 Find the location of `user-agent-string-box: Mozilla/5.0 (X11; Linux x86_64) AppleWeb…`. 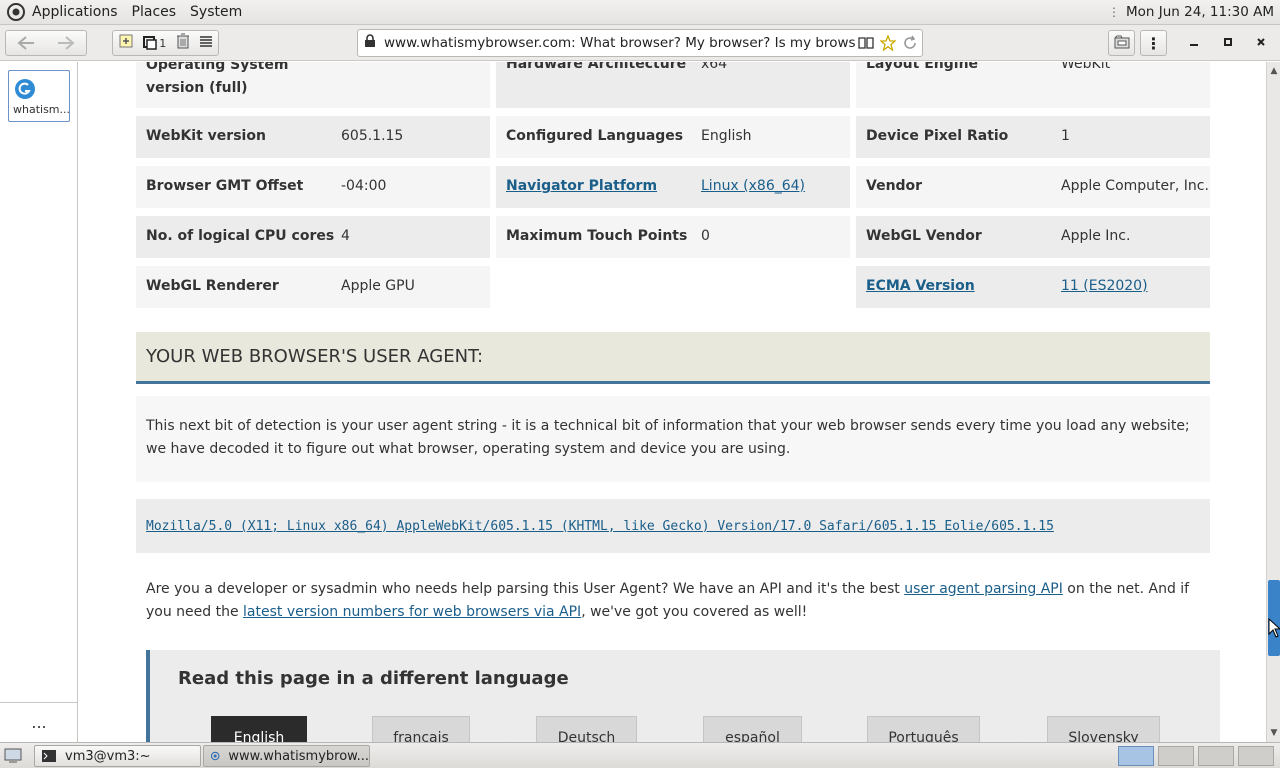

user-agent-string-box: Mozilla/5.0 (X11; Linux x86_64) AppleWeb… is located at coordinates (673, 526).